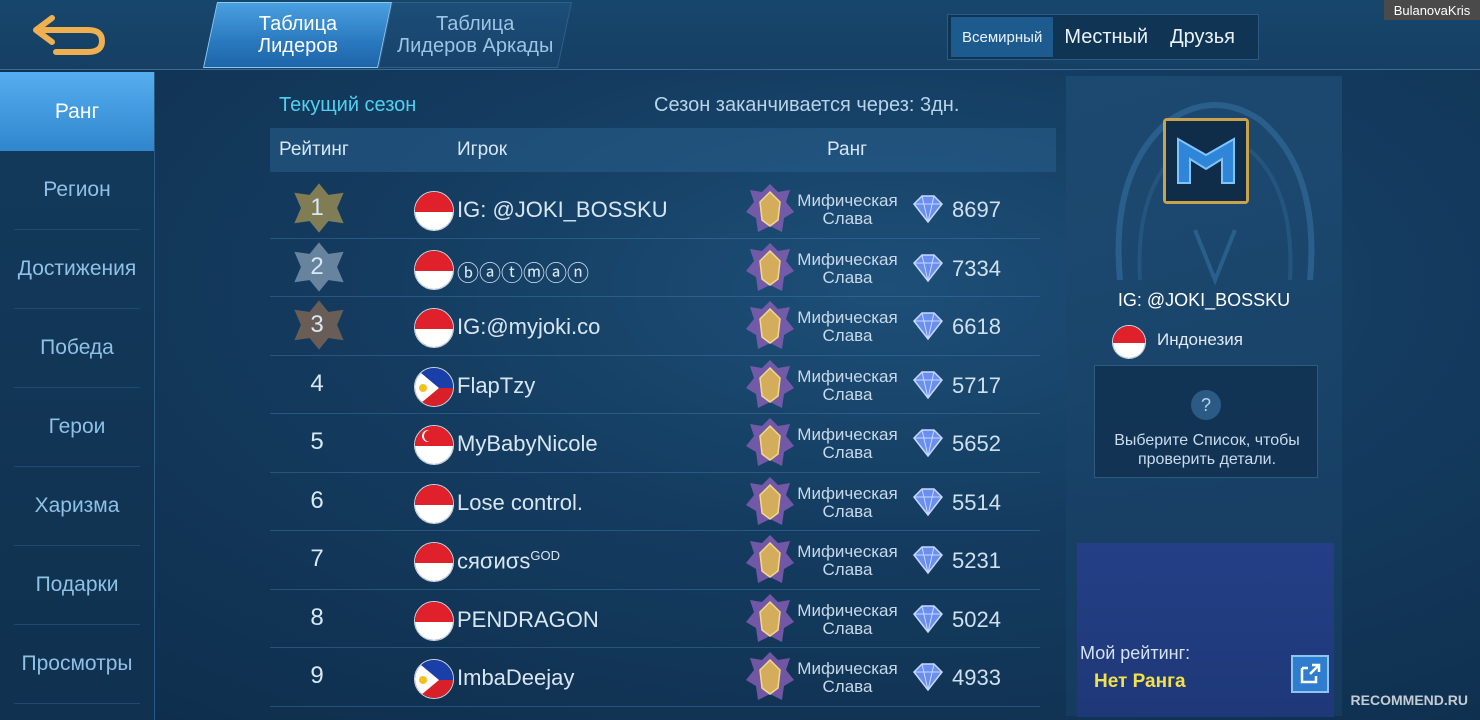 The width and height of the screenshot is (1480, 720). Describe the element at coordinates (1206, 405) in the screenshot. I see `question-icon: ?` at that location.